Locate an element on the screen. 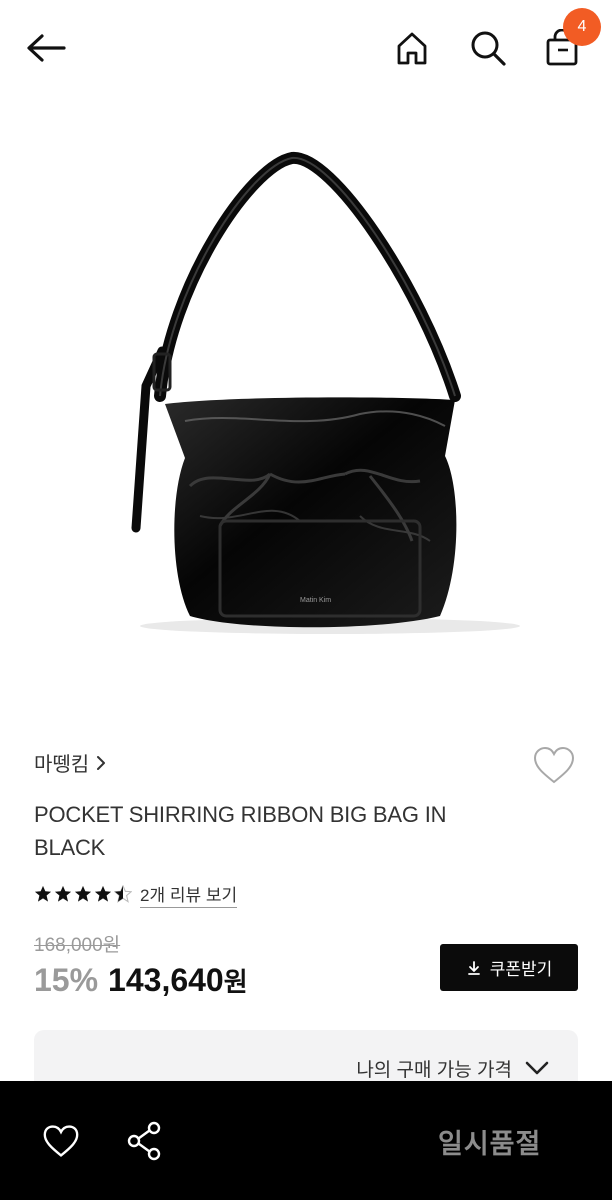  share-button is located at coordinates (144, 1141).